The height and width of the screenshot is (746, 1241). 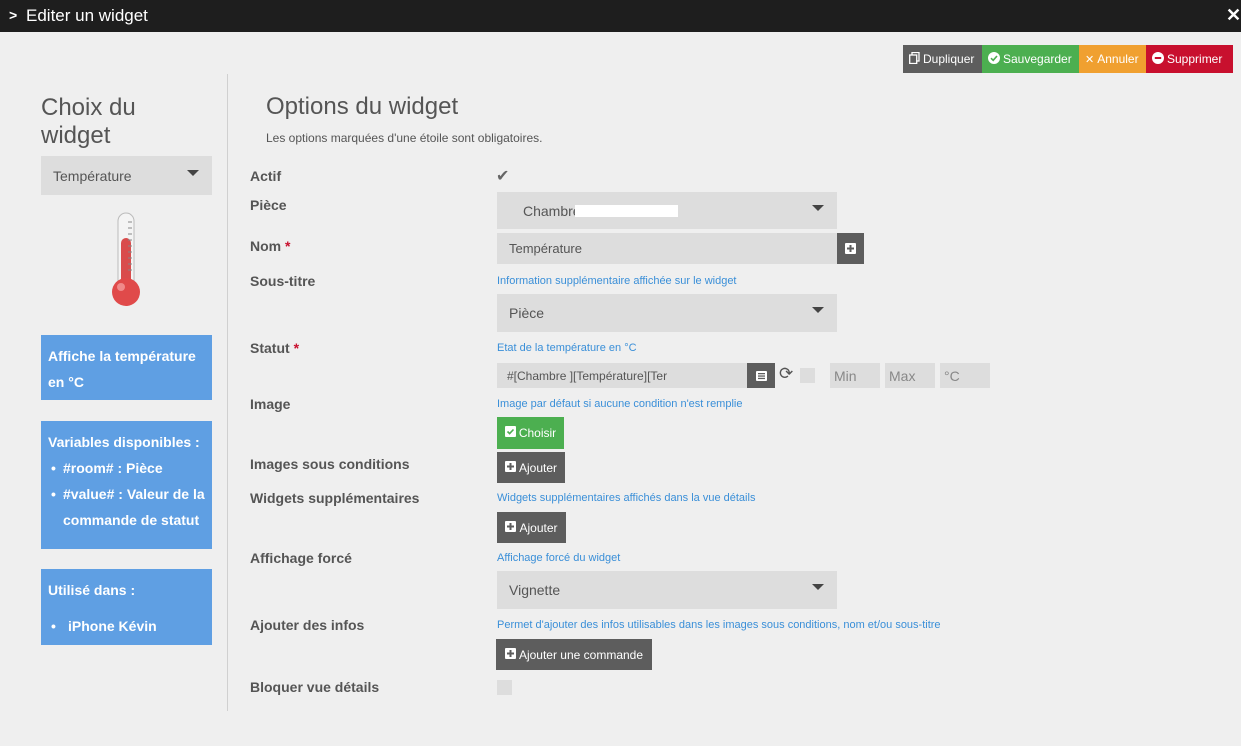 What do you see at coordinates (502, 176) in the screenshot?
I see `actif-checkbox: ✔` at bounding box center [502, 176].